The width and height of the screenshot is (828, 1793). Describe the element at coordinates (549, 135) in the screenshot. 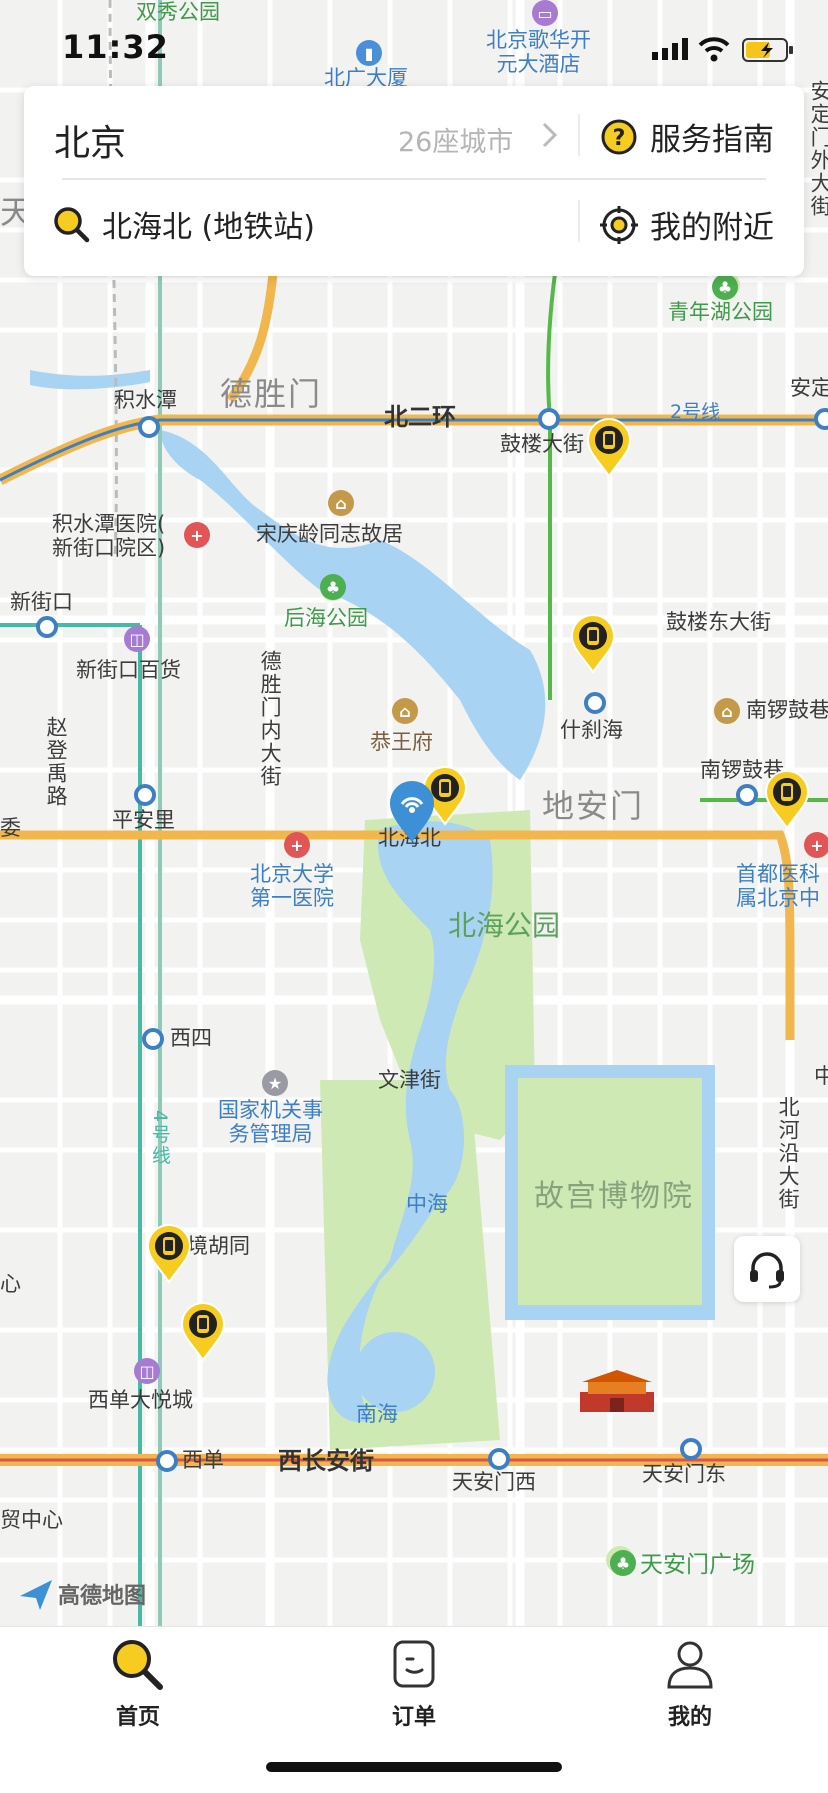

I see `chevron-right-icon` at that location.